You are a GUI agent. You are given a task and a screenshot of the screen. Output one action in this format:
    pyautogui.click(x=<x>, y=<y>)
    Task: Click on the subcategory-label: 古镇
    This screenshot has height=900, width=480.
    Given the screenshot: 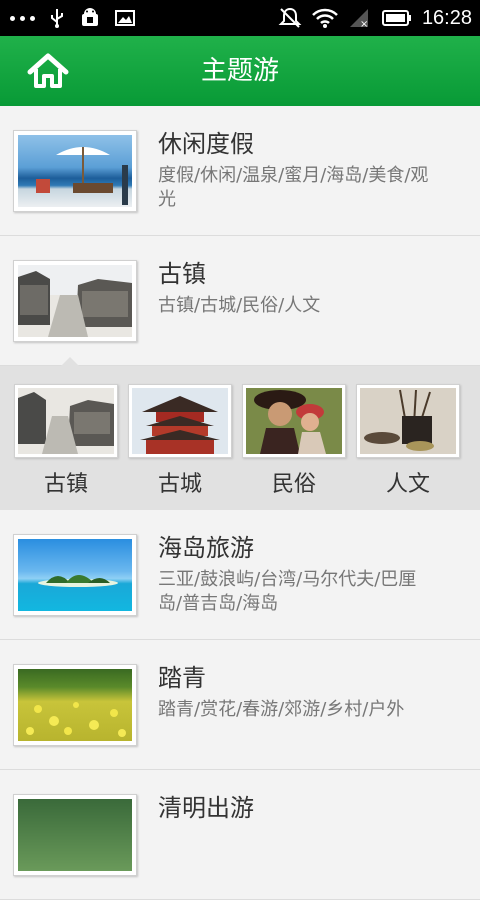 What is the action you would take?
    pyautogui.click(x=65, y=484)
    